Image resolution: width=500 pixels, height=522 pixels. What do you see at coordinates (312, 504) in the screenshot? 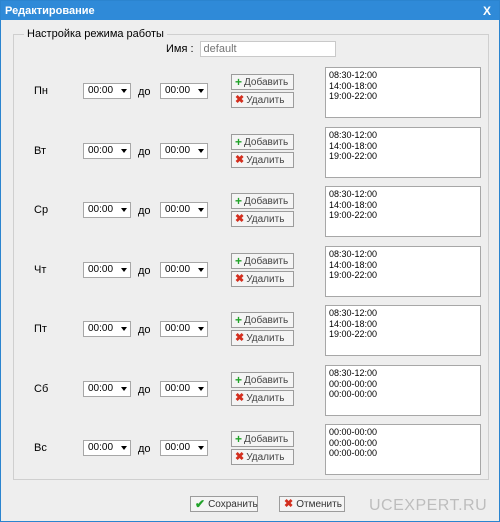
I see `cancel-button: ✖ Отменить` at bounding box center [312, 504].